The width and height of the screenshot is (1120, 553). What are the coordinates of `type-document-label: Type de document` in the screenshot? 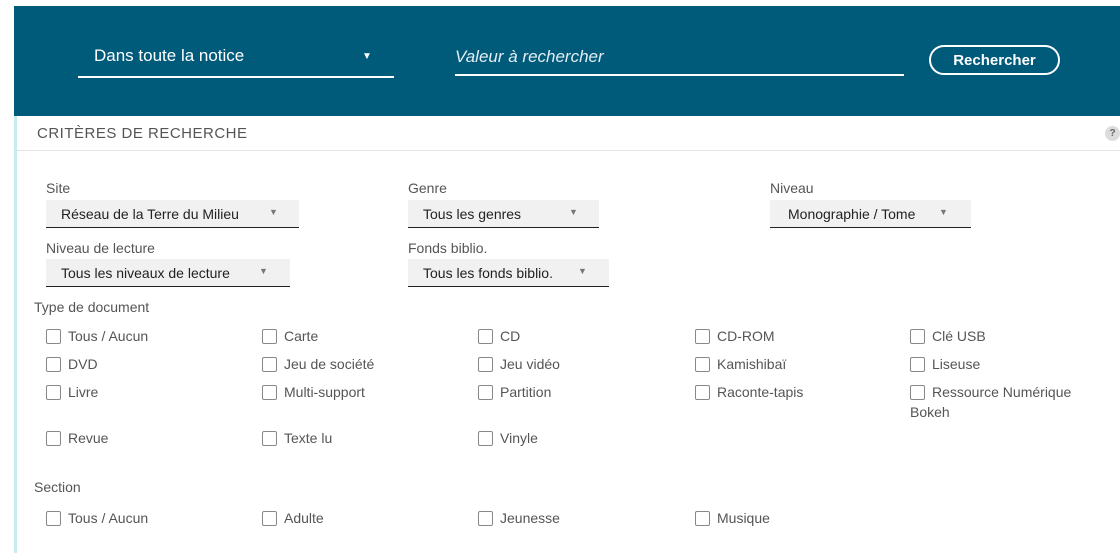 It's located at (92, 307).